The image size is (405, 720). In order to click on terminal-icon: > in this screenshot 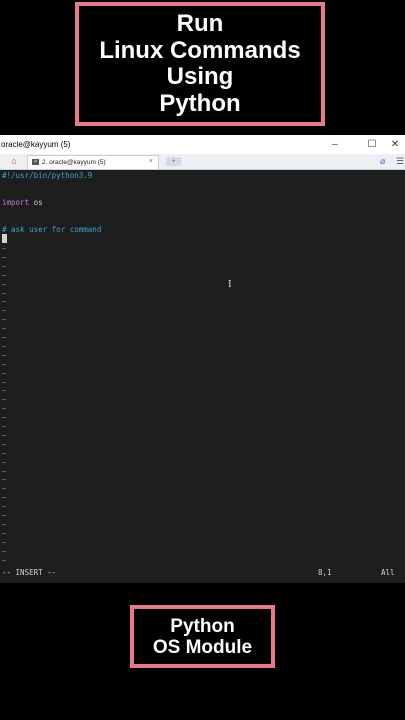, I will do `click(35, 162)`.